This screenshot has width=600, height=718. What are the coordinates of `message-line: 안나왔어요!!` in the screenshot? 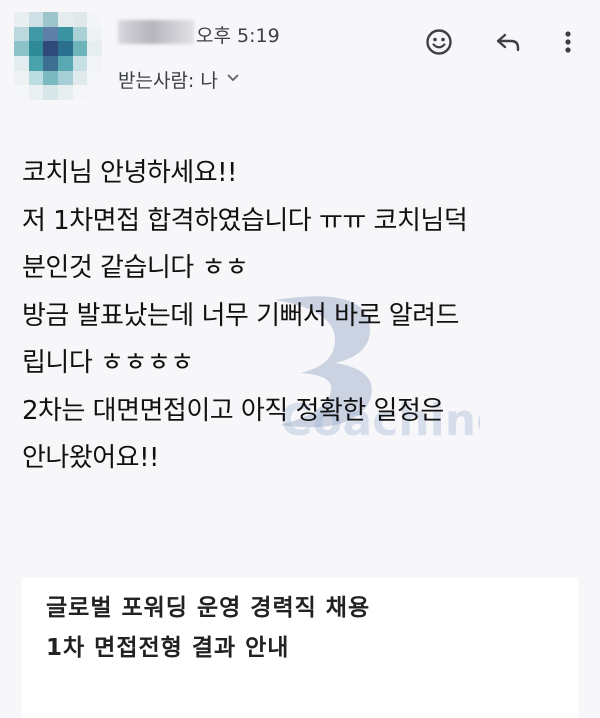 It's located at (90, 458).